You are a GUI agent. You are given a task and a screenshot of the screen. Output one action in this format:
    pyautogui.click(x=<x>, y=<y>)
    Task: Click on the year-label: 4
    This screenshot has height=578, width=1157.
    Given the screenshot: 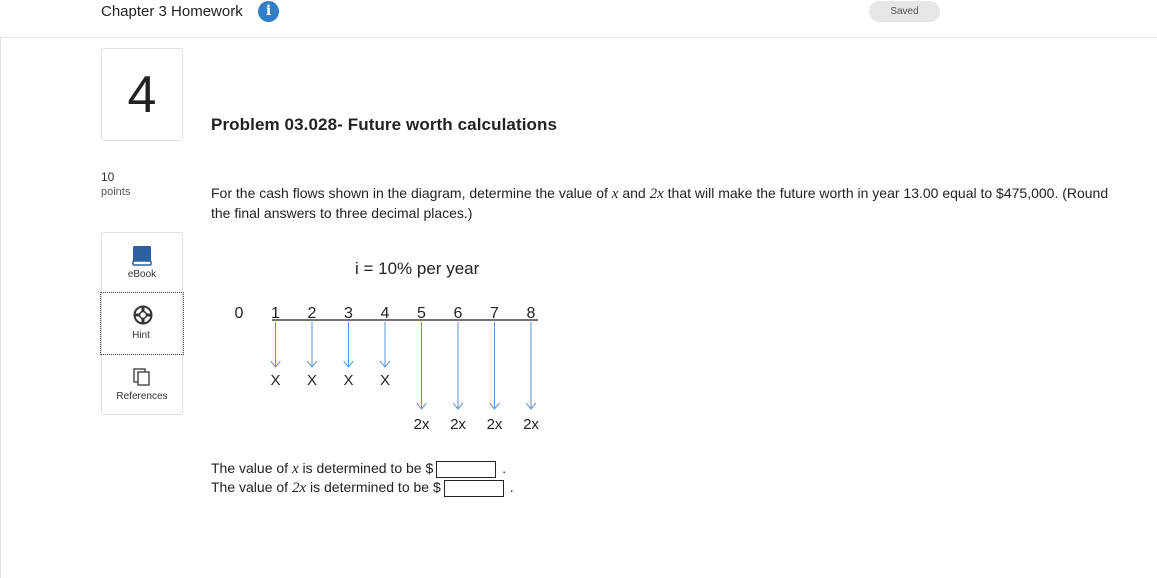 What is the action you would take?
    pyautogui.click(x=385, y=313)
    